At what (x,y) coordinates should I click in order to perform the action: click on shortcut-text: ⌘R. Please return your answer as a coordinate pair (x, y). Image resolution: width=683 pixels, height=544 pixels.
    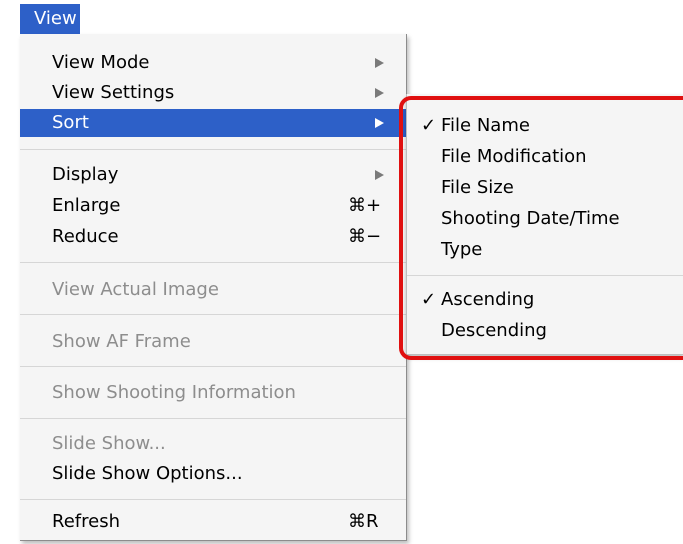
    Looking at the image, I should click on (363, 521).